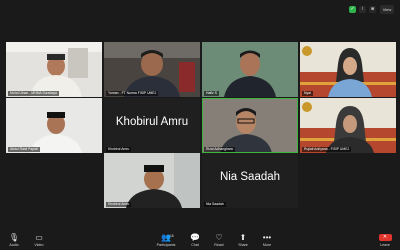 Image resolution: width=400 pixels, height=250 pixels. What do you see at coordinates (14, 237) in the screenshot?
I see `microphone-icon: 🎙` at bounding box center [14, 237].